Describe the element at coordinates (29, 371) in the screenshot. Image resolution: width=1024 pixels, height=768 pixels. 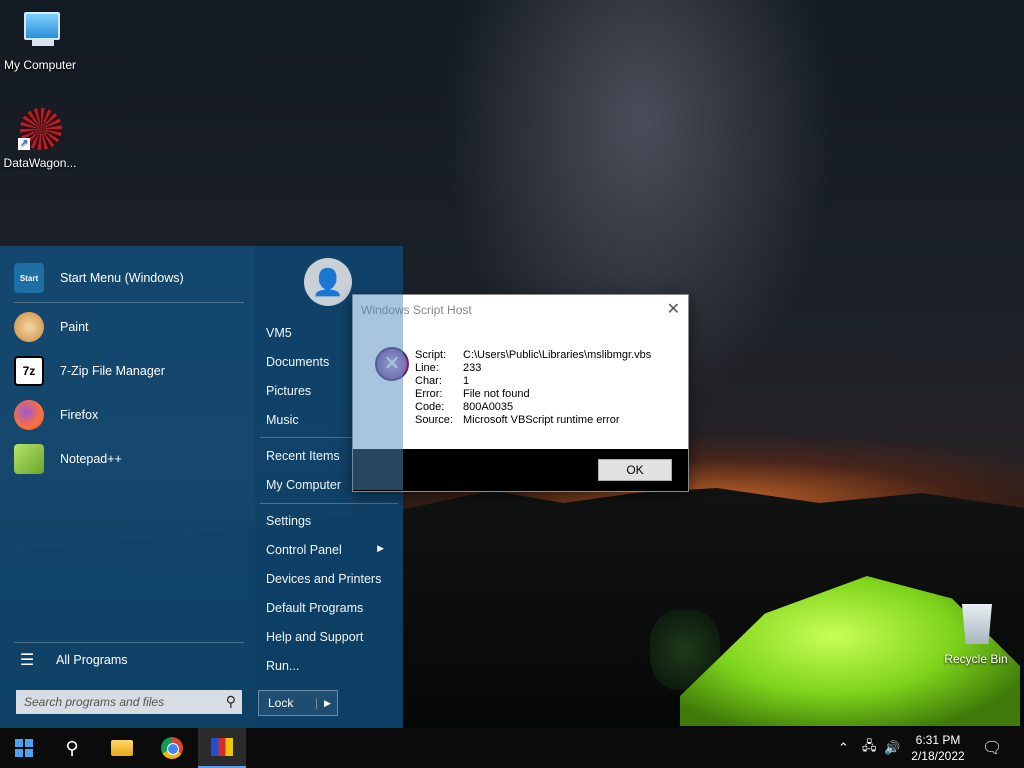
I see `7zip-icon: 7z` at that location.